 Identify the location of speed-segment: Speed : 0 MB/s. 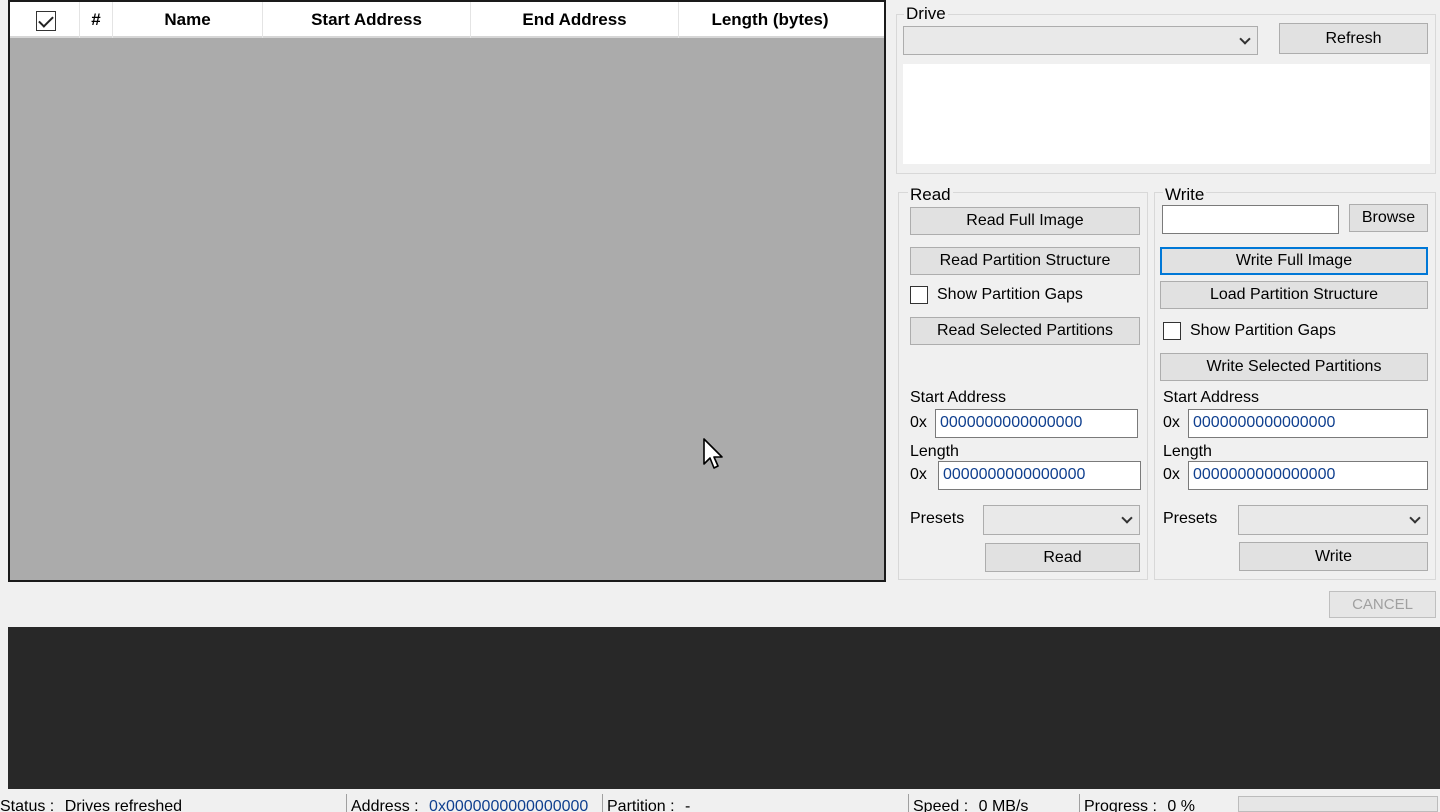
(995, 802).